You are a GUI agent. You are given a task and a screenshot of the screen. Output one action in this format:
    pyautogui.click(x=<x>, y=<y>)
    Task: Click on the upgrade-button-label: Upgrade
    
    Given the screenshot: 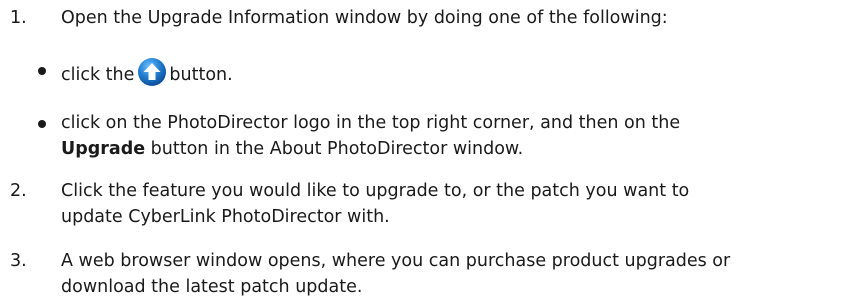 What is the action you would take?
    pyautogui.click(x=103, y=149)
    